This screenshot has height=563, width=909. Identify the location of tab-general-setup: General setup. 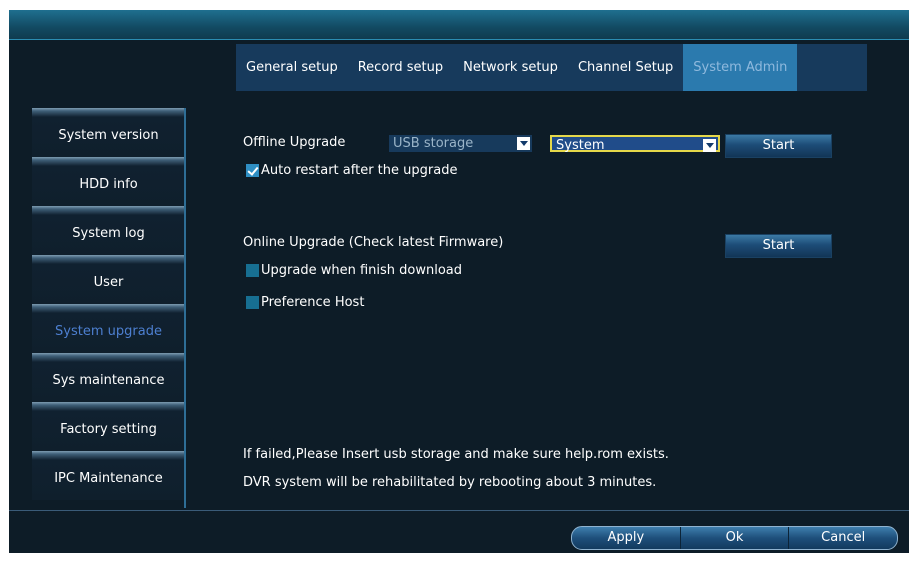
(292, 67).